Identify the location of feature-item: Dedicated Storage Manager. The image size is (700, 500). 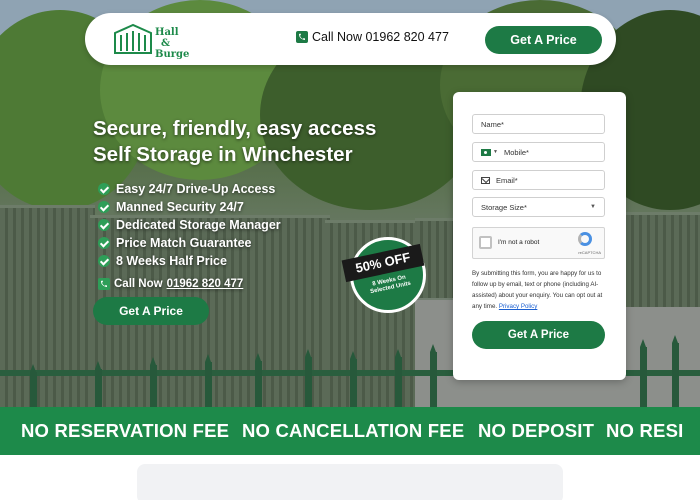
(189, 225).